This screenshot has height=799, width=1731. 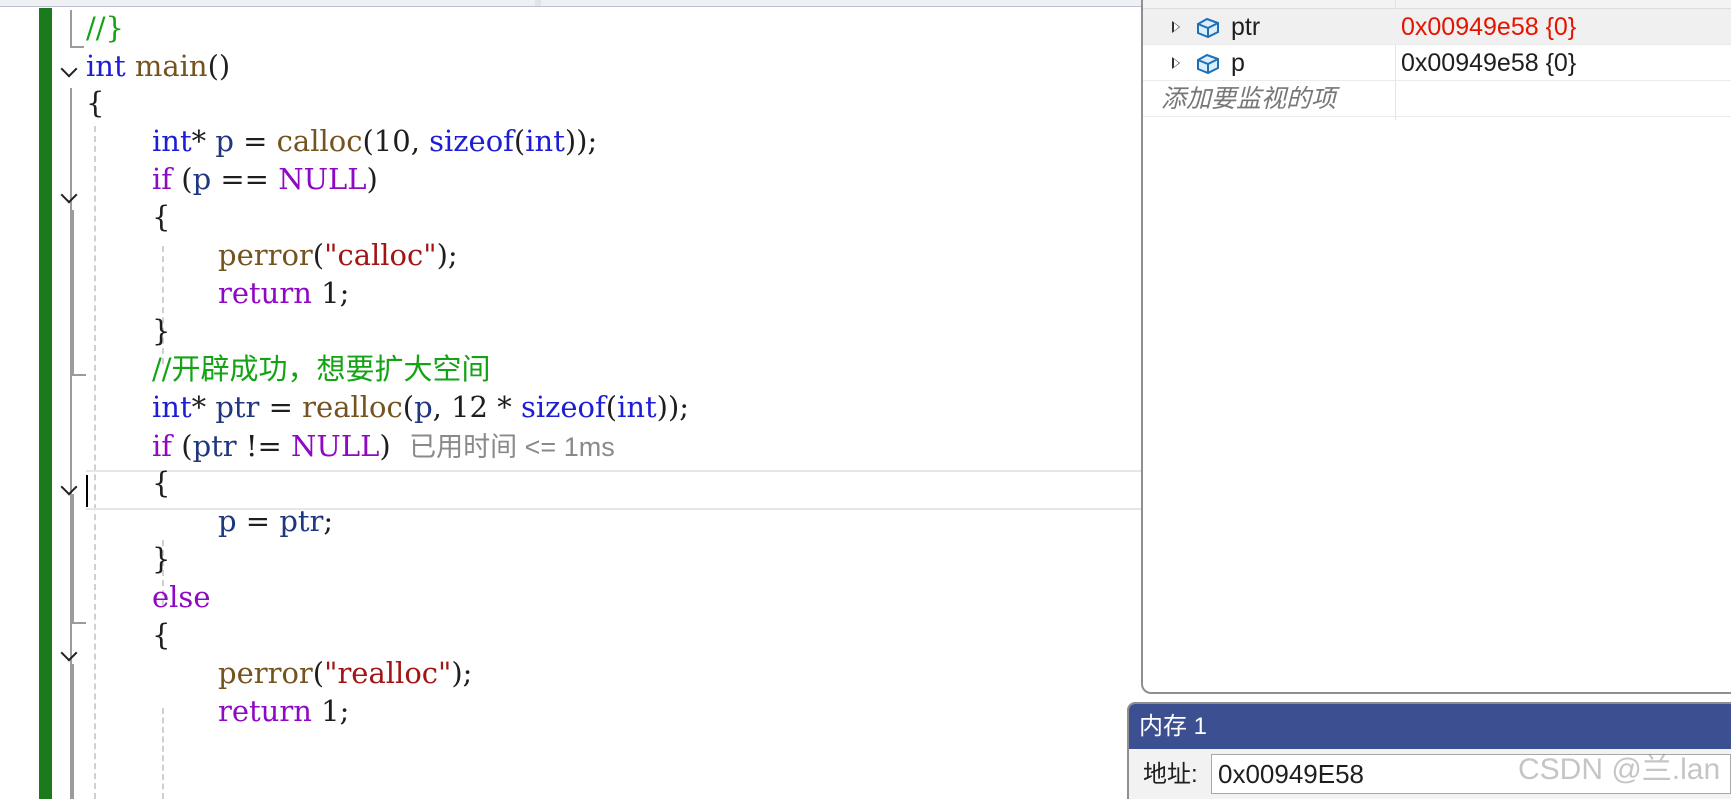 What do you see at coordinates (87, 491) in the screenshot?
I see `text-caret` at bounding box center [87, 491].